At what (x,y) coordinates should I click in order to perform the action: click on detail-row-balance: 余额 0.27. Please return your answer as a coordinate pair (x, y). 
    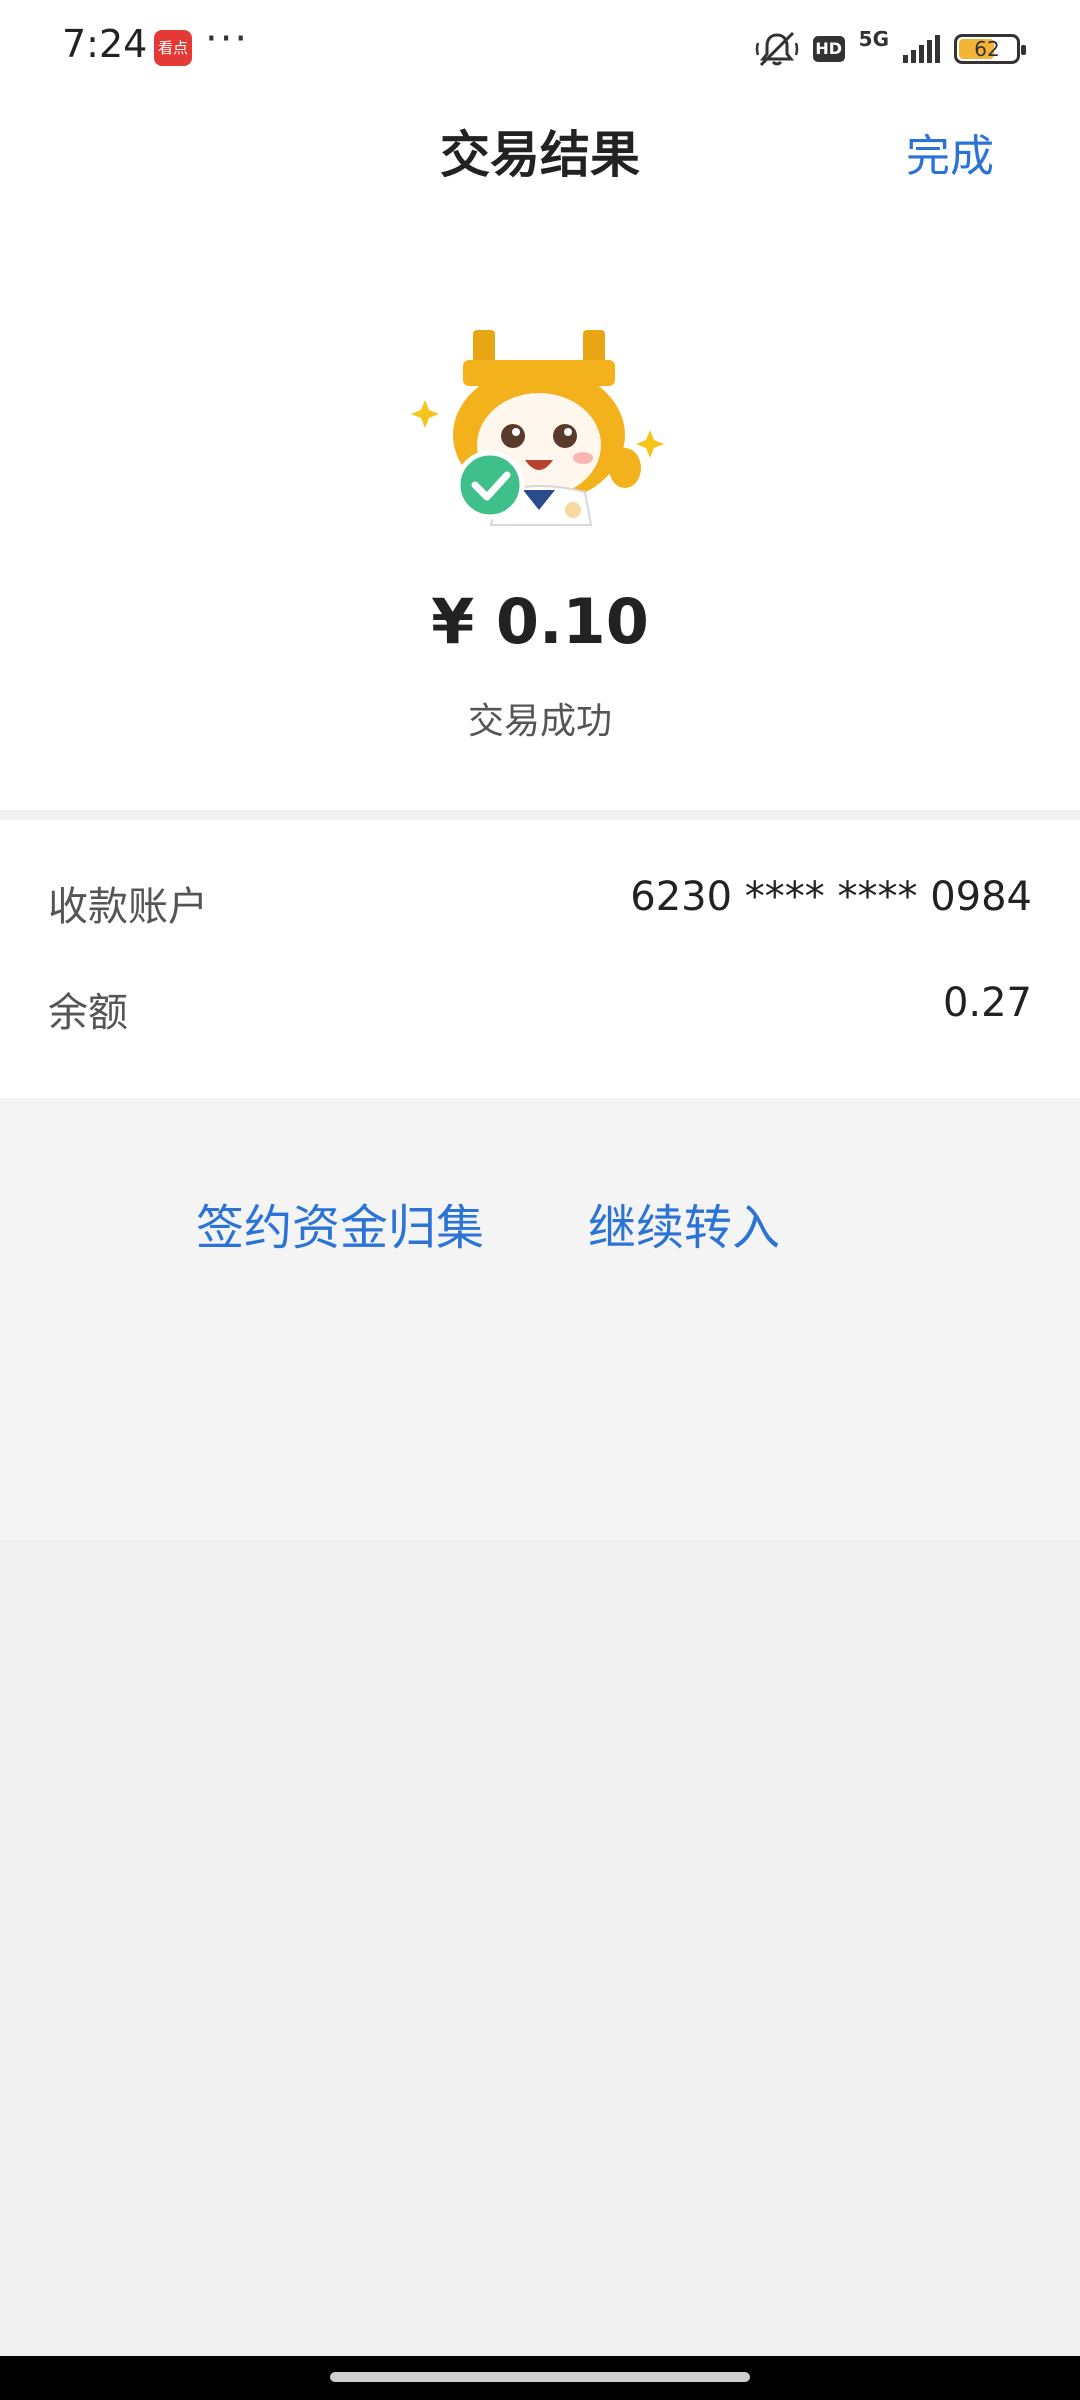
    Looking at the image, I should click on (540, 1010).